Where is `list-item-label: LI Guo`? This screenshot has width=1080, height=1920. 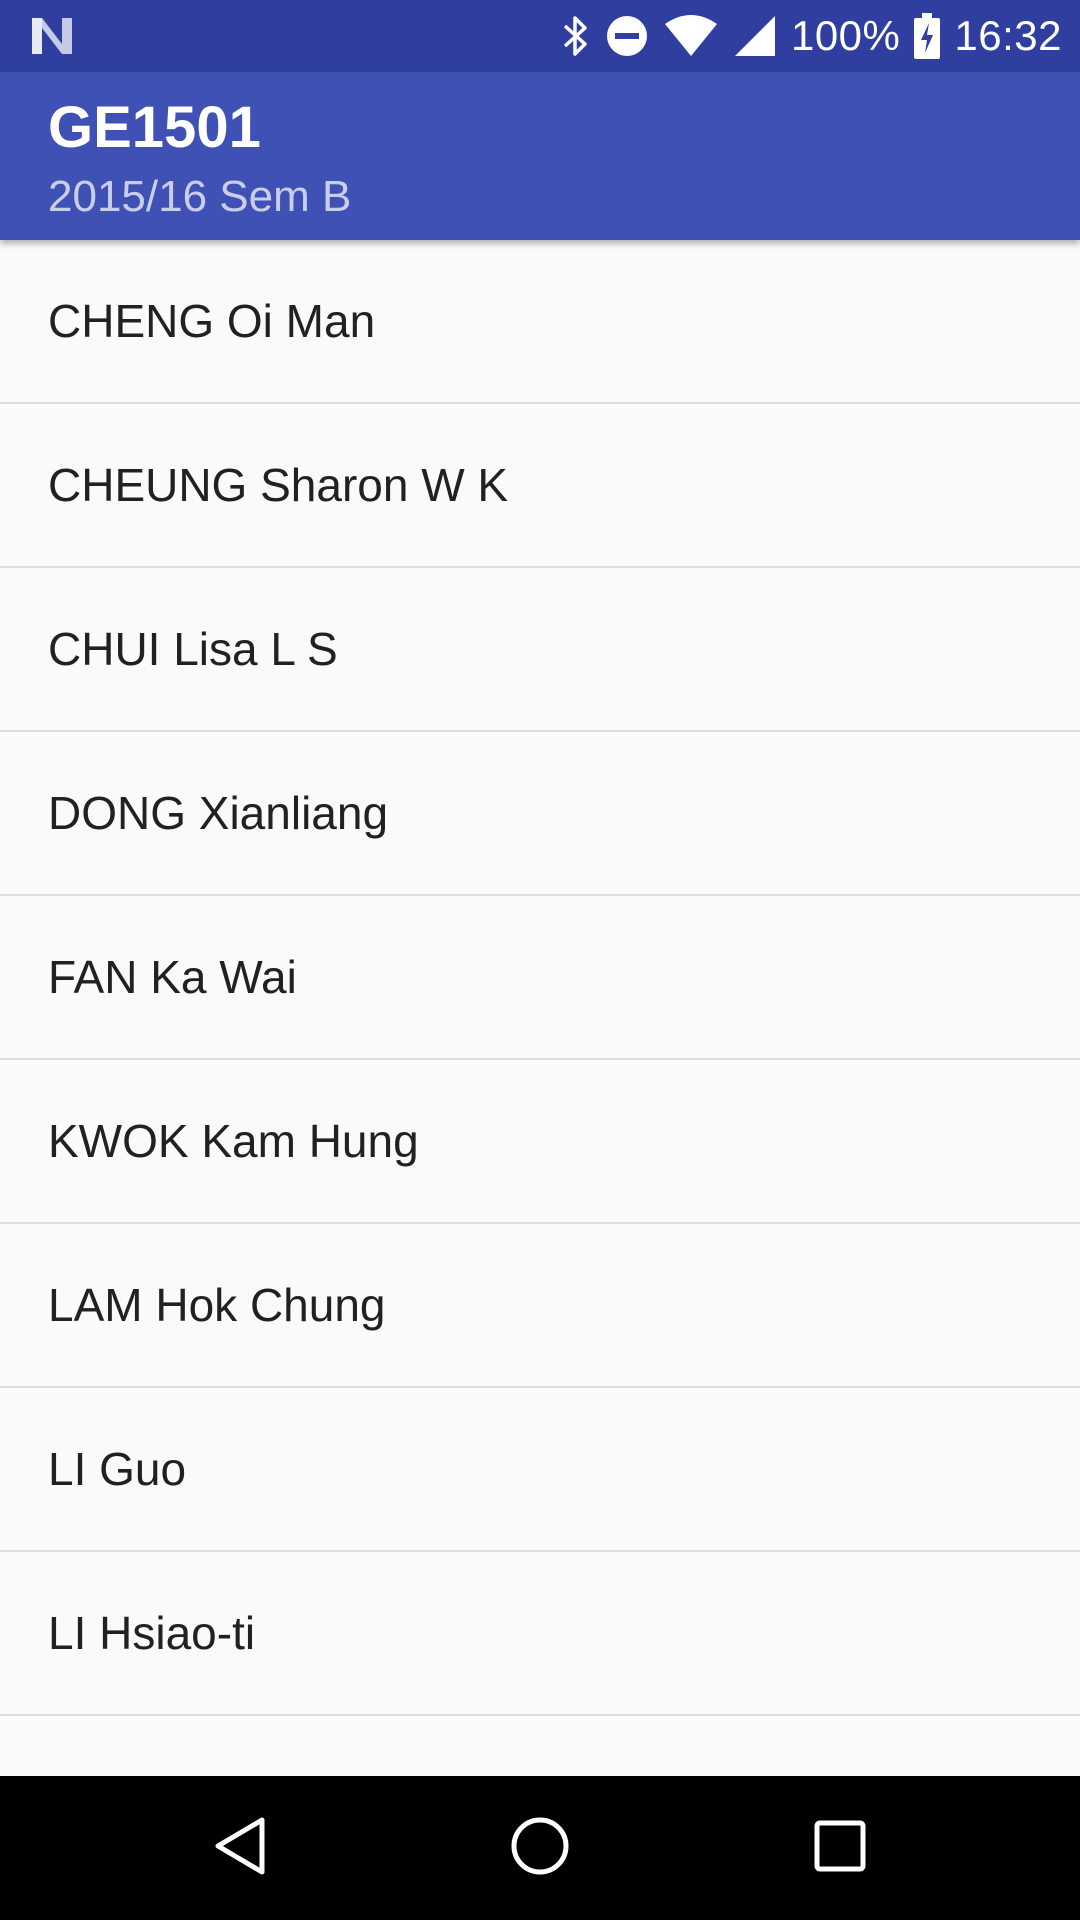 list-item-label: LI Guo is located at coordinates (117, 1469).